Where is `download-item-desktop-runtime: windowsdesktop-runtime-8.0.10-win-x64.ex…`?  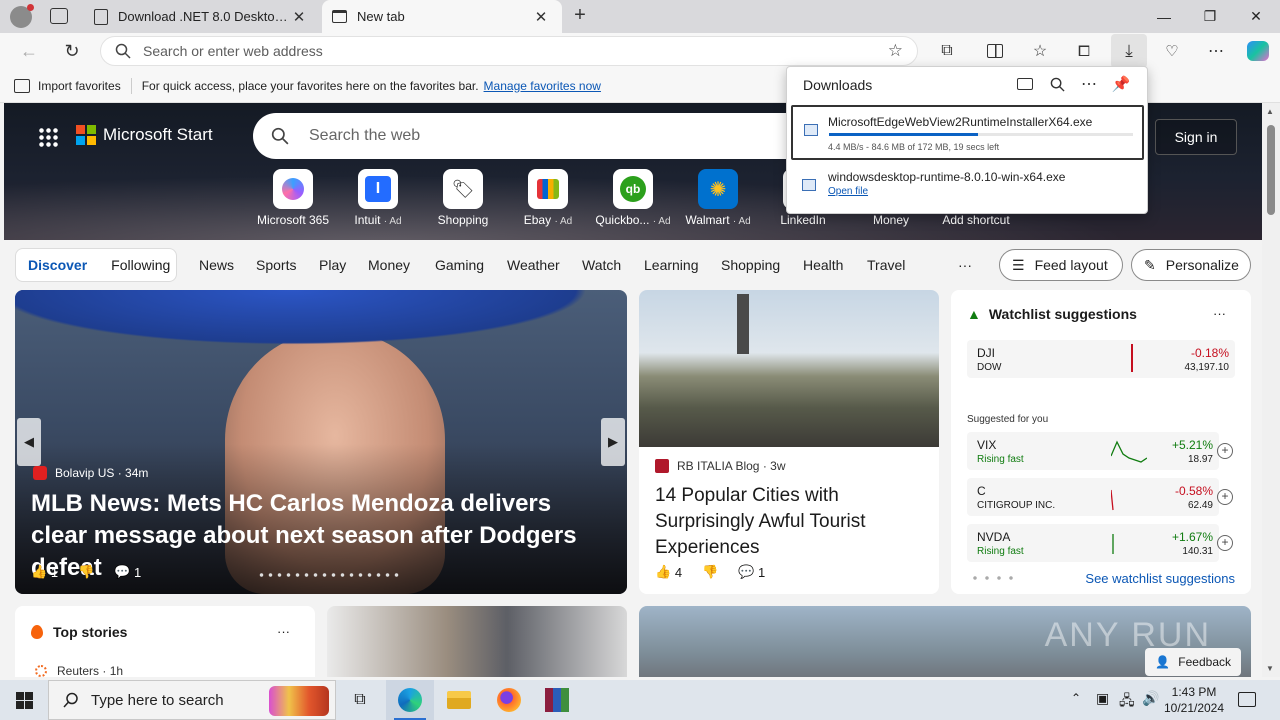 download-item-desktop-runtime: windowsdesktop-runtime-8.0.10-win-x64.ex… is located at coordinates (967, 187).